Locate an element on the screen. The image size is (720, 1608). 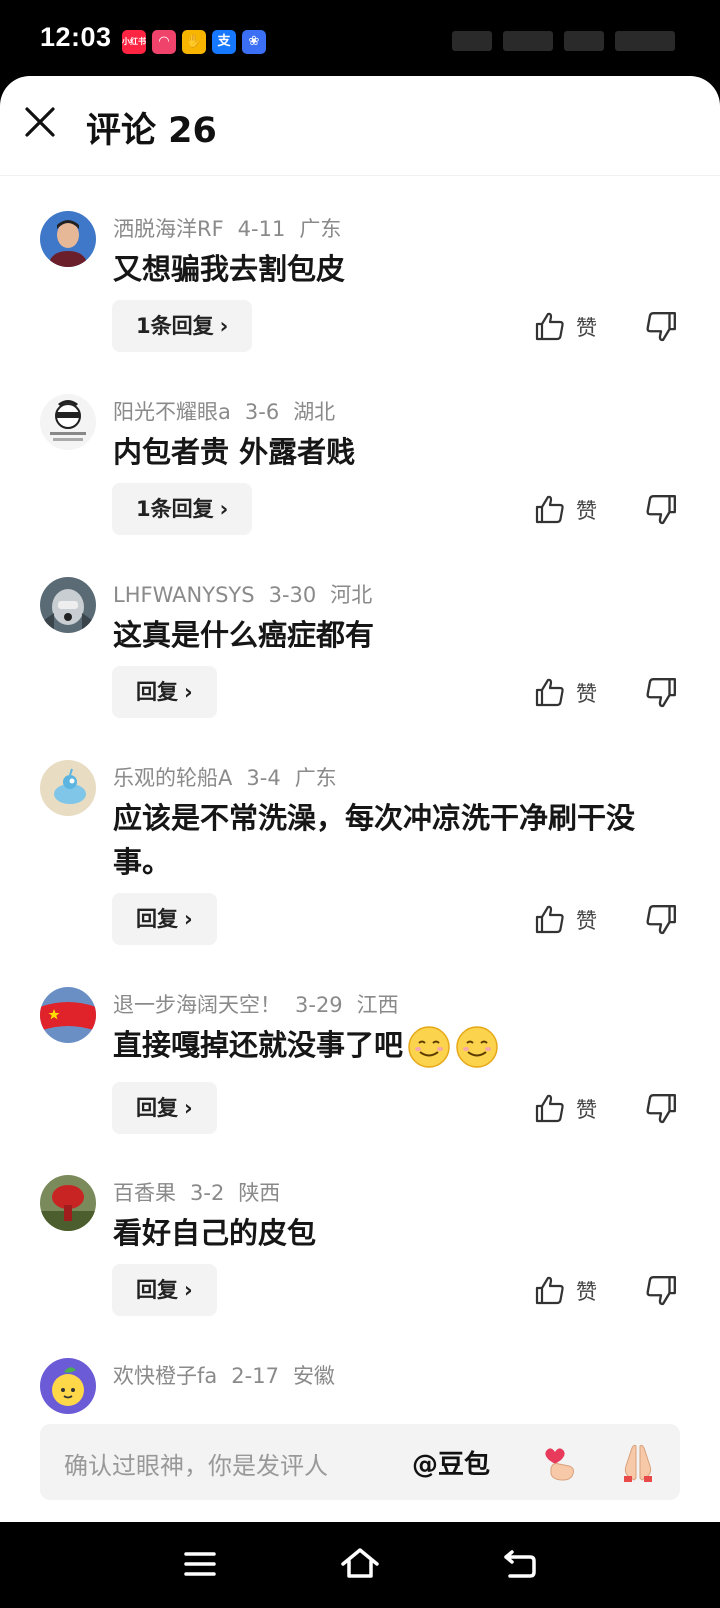
status-indicators is located at coordinates (567, 42).